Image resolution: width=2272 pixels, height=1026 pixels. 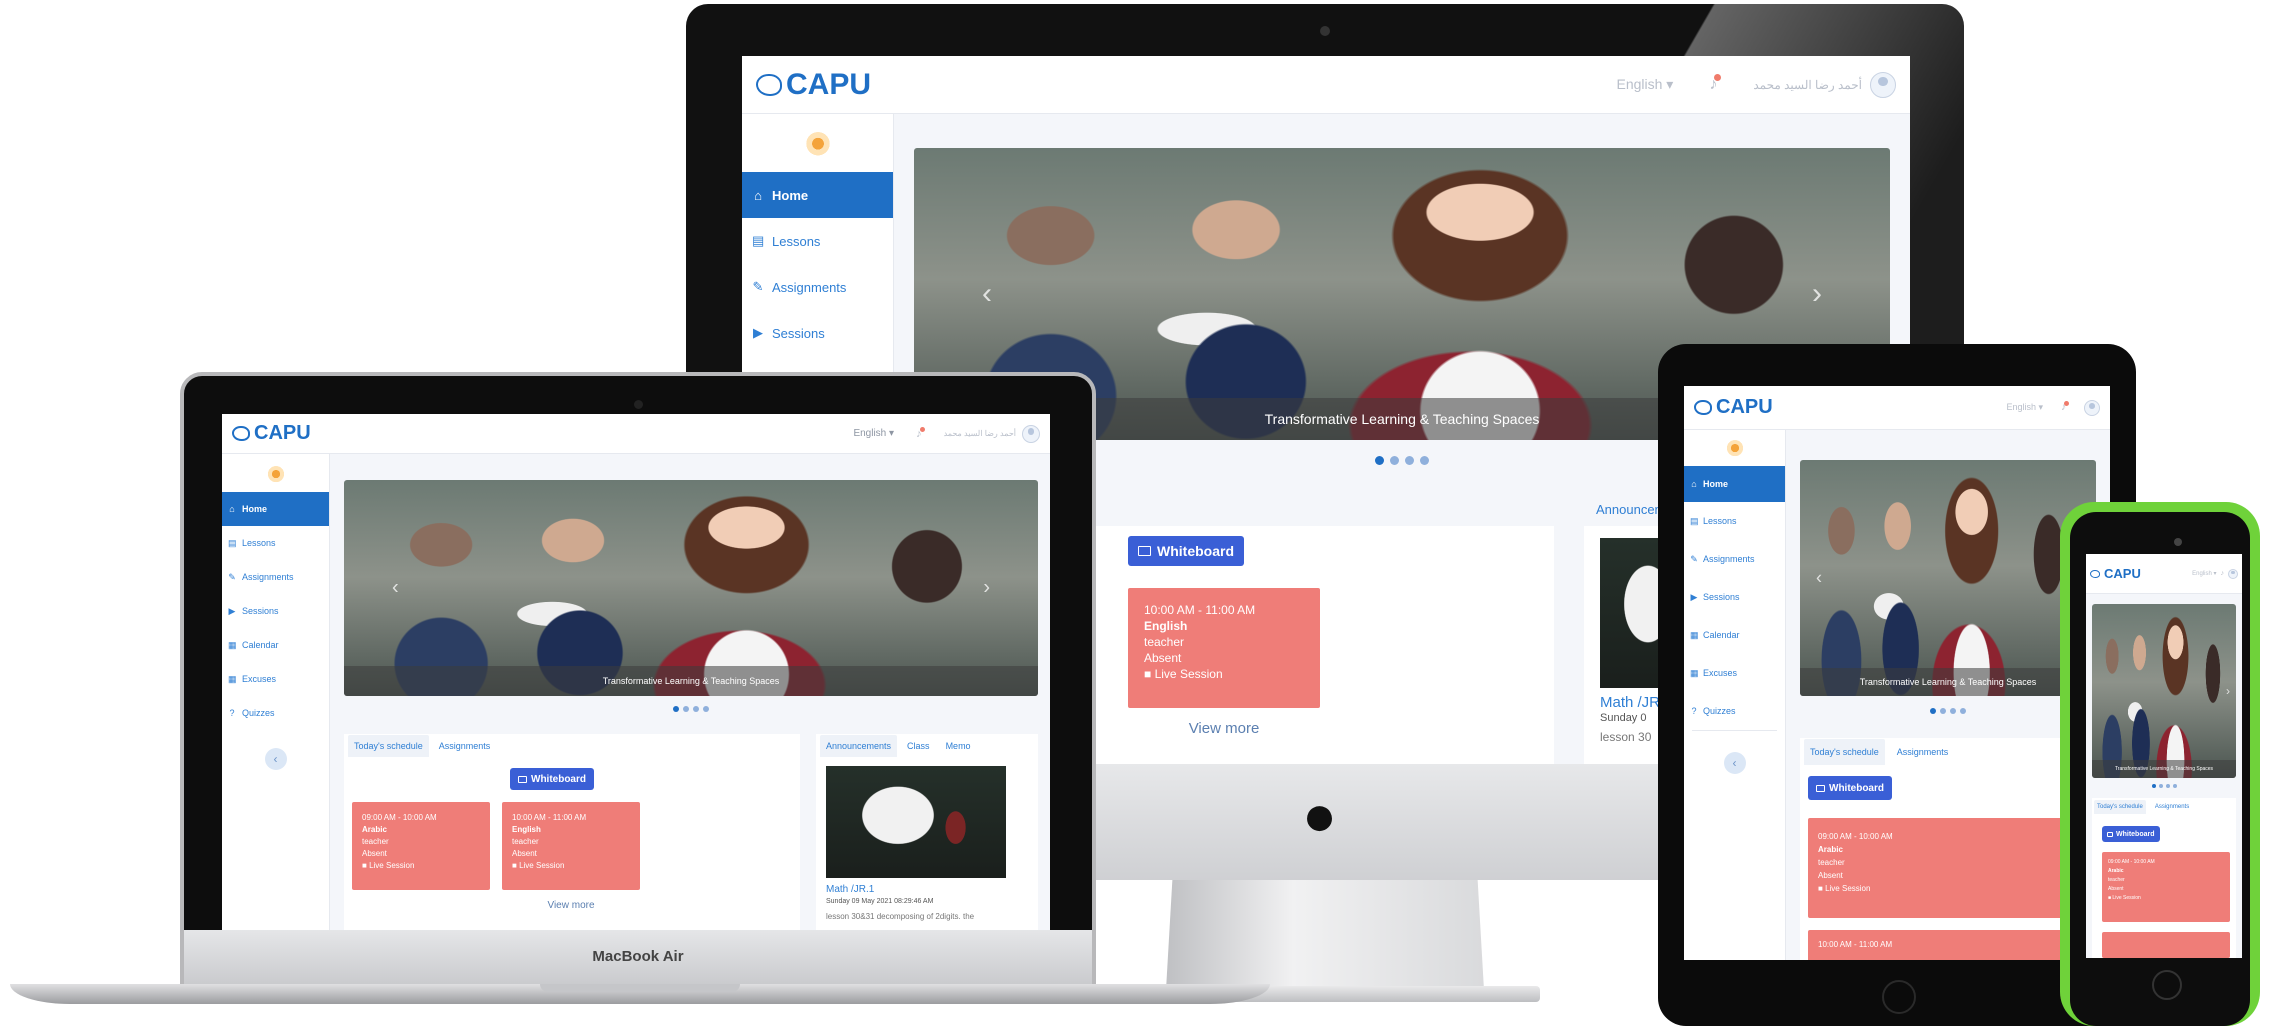 I want to click on imac-stand, so click(x=1325, y=935).